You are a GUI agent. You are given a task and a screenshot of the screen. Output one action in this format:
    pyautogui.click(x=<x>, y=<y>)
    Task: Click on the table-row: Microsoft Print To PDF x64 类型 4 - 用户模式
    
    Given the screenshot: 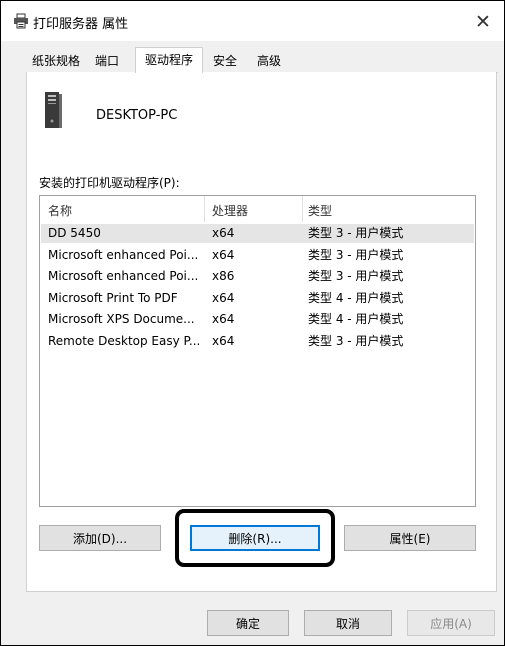 What is the action you would take?
    pyautogui.click(x=257, y=298)
    